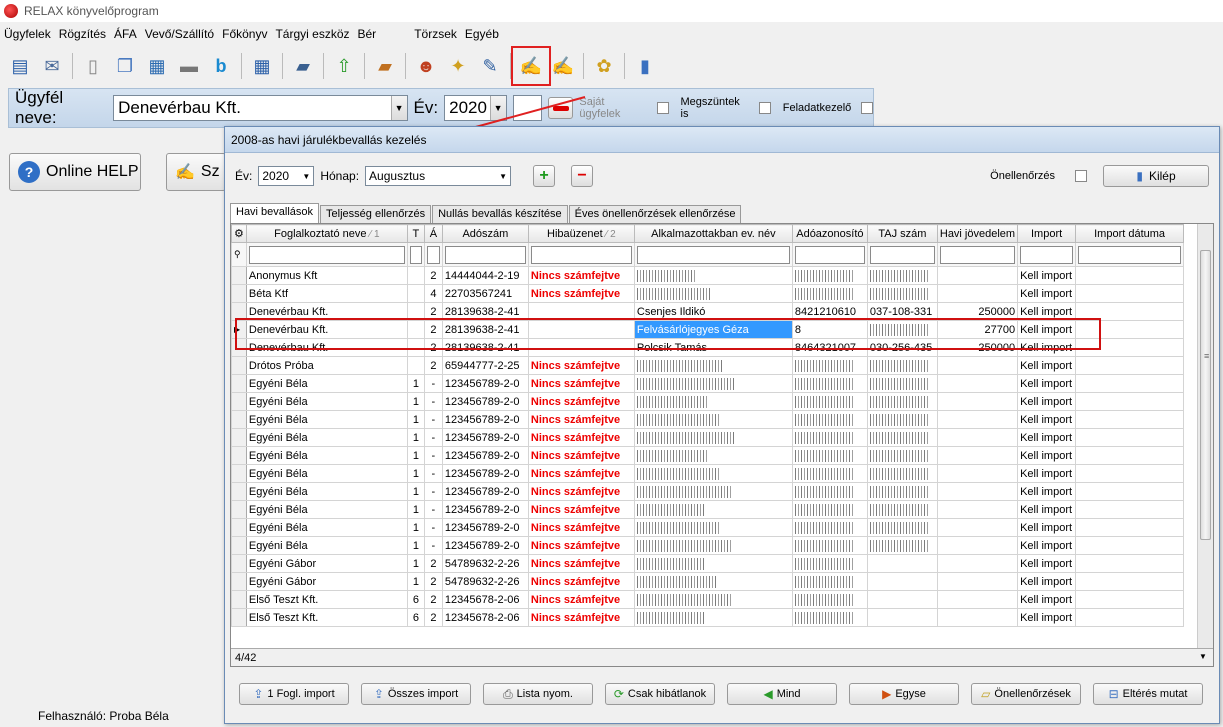 The image size is (1223, 727). I want to click on sort-ascending-icon: ⇧, so click(344, 66).